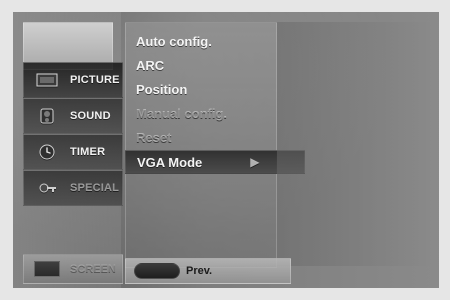  I want to click on menu-item-label: Reset, so click(154, 137).